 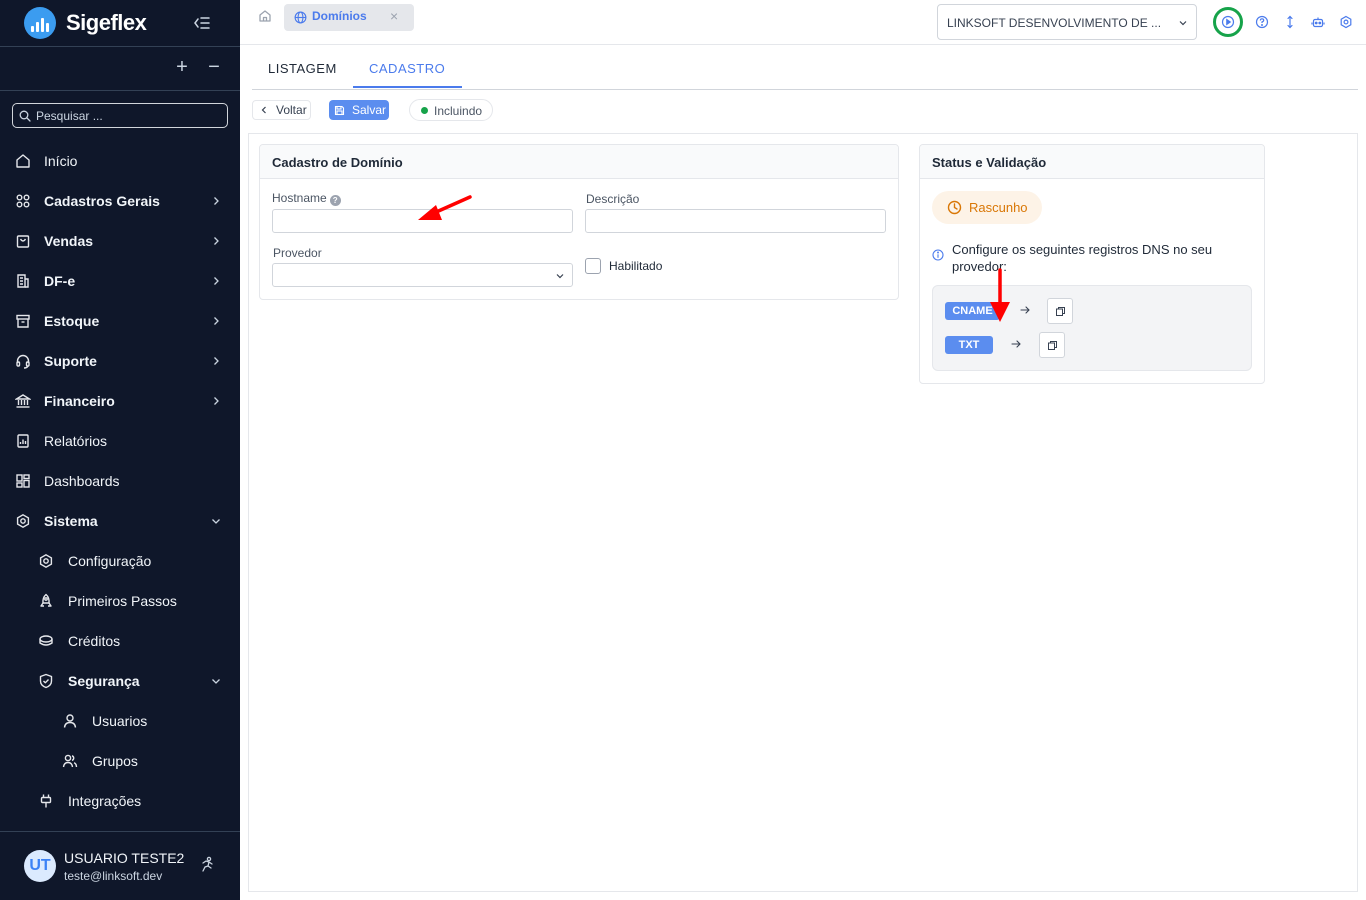 What do you see at coordinates (120, 201) in the screenshot?
I see `sidebar-item-cadastros-gerais: Cadastros Gerais` at bounding box center [120, 201].